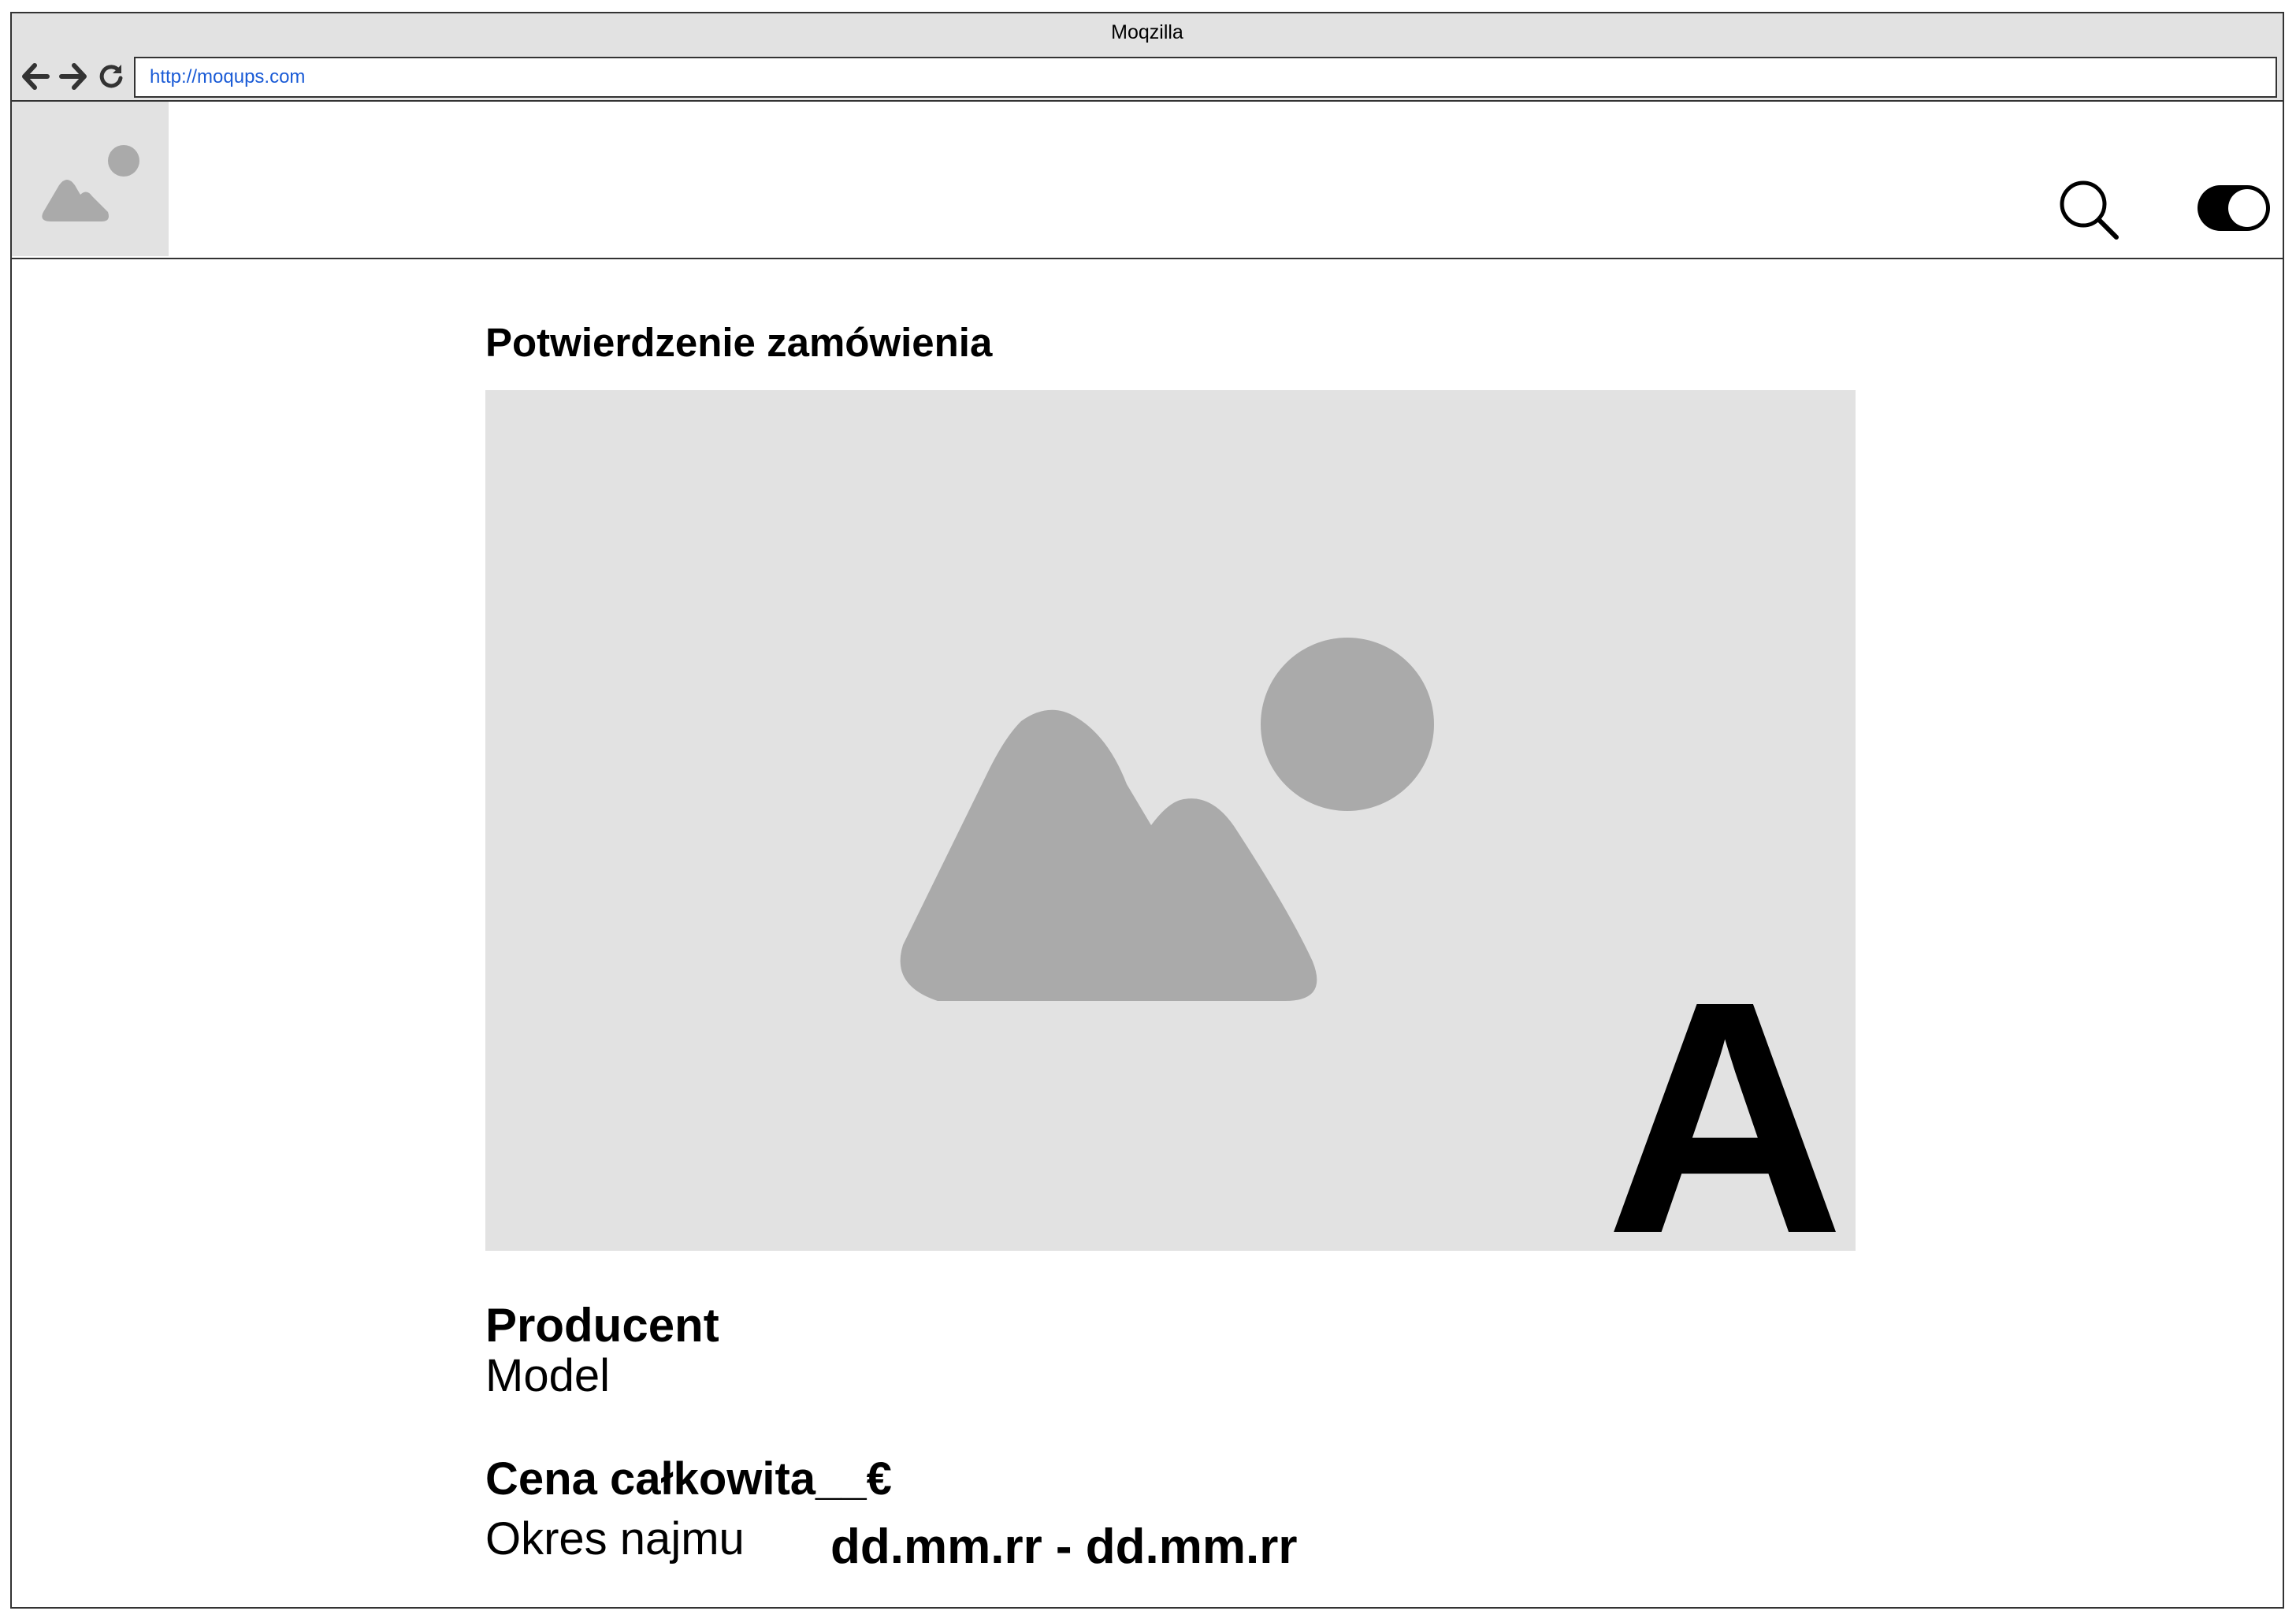  What do you see at coordinates (90, 183) in the screenshot?
I see `image-placeholder-icon` at bounding box center [90, 183].